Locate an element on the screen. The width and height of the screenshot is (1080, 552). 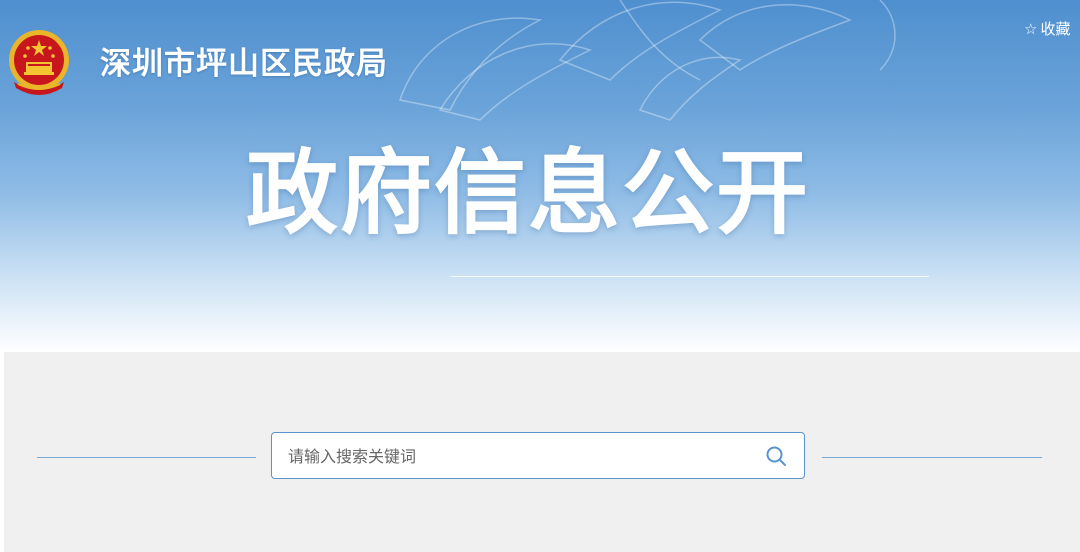
search-icon is located at coordinates (776, 456).